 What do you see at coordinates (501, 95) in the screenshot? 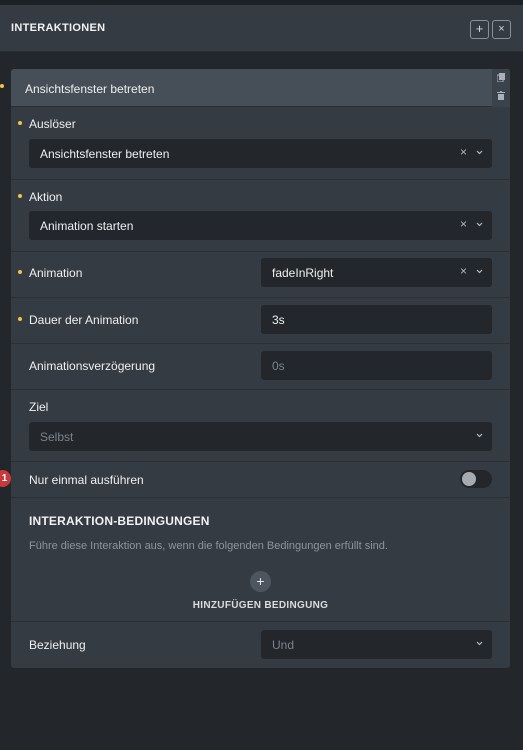
I see `trash-icon` at bounding box center [501, 95].